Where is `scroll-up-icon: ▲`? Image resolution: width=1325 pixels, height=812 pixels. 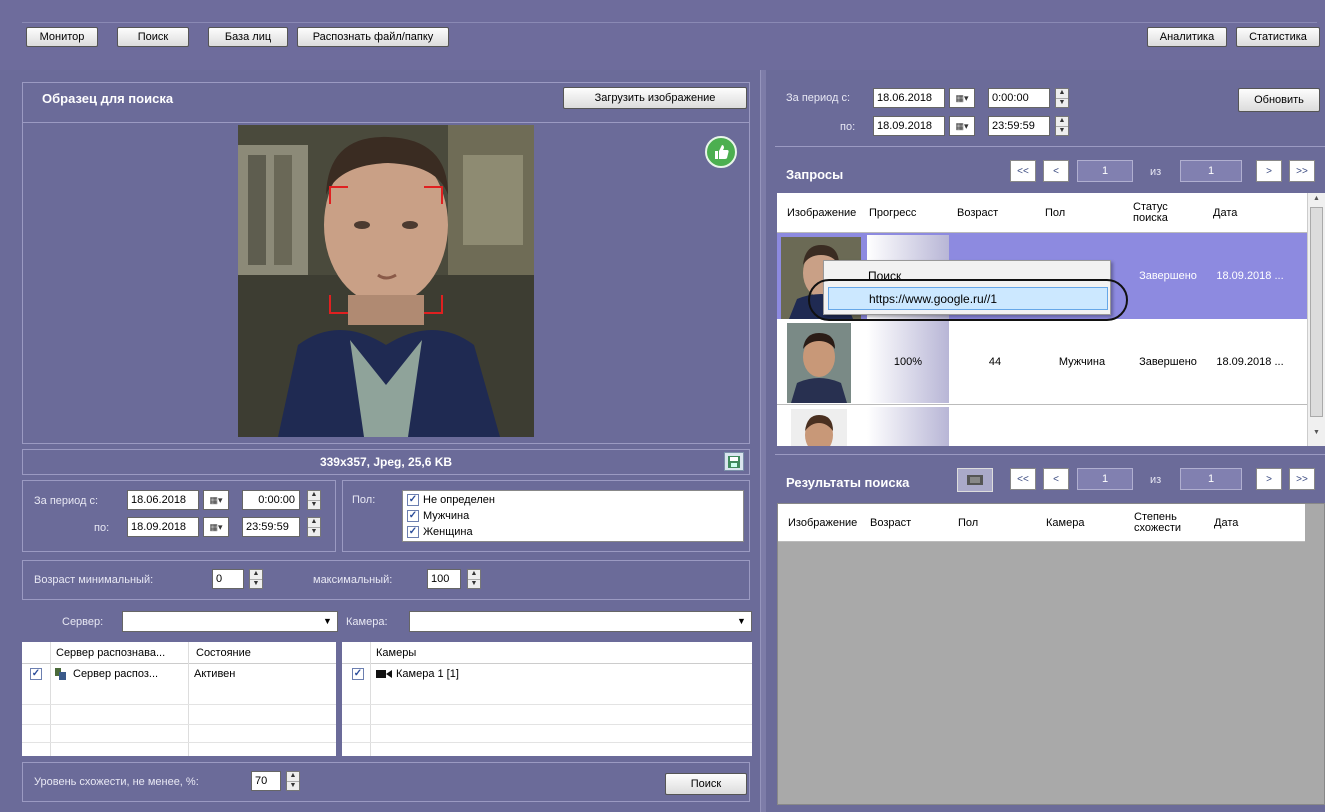
scroll-up-icon: ▲ is located at coordinates (1316, 198).